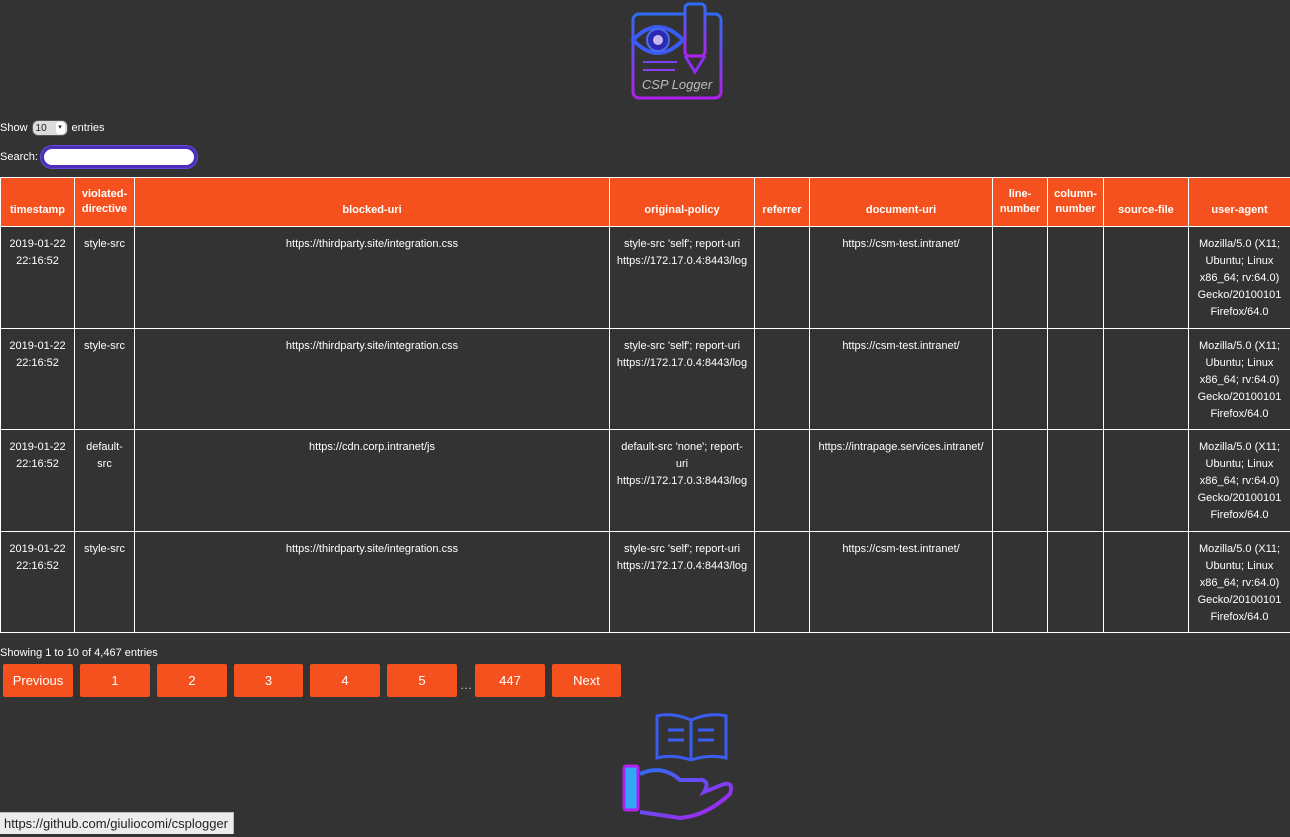 The image size is (1290, 837). What do you see at coordinates (682, 202) in the screenshot?
I see `column-header-original-policy: original-policy` at bounding box center [682, 202].